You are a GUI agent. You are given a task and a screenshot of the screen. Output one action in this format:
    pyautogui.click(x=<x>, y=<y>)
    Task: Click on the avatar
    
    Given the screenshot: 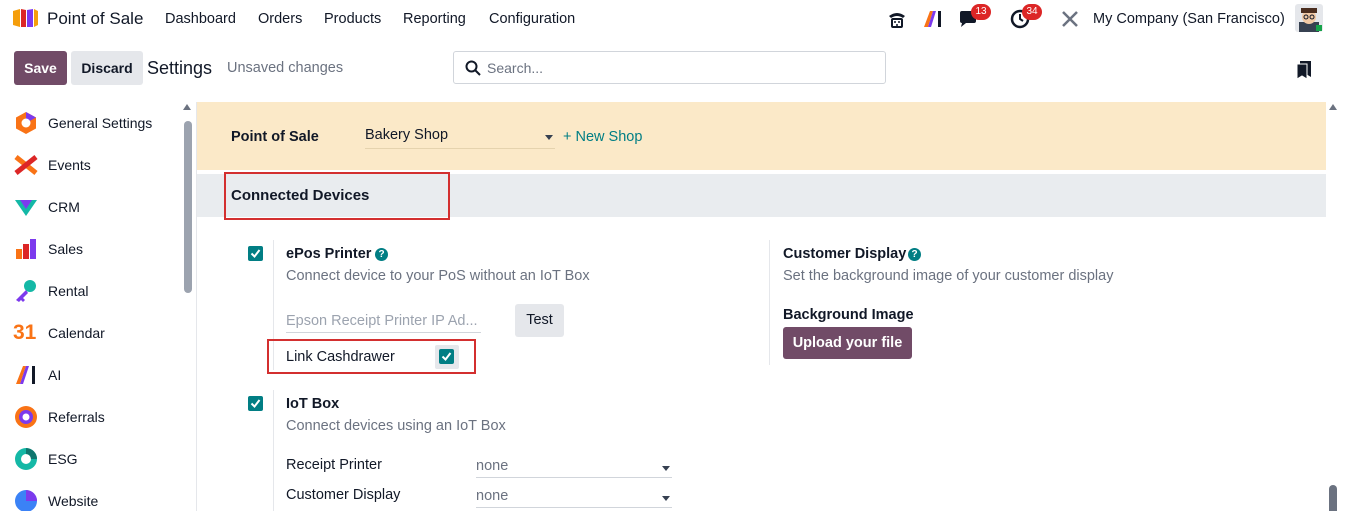 What is the action you would take?
    pyautogui.click(x=1309, y=18)
    